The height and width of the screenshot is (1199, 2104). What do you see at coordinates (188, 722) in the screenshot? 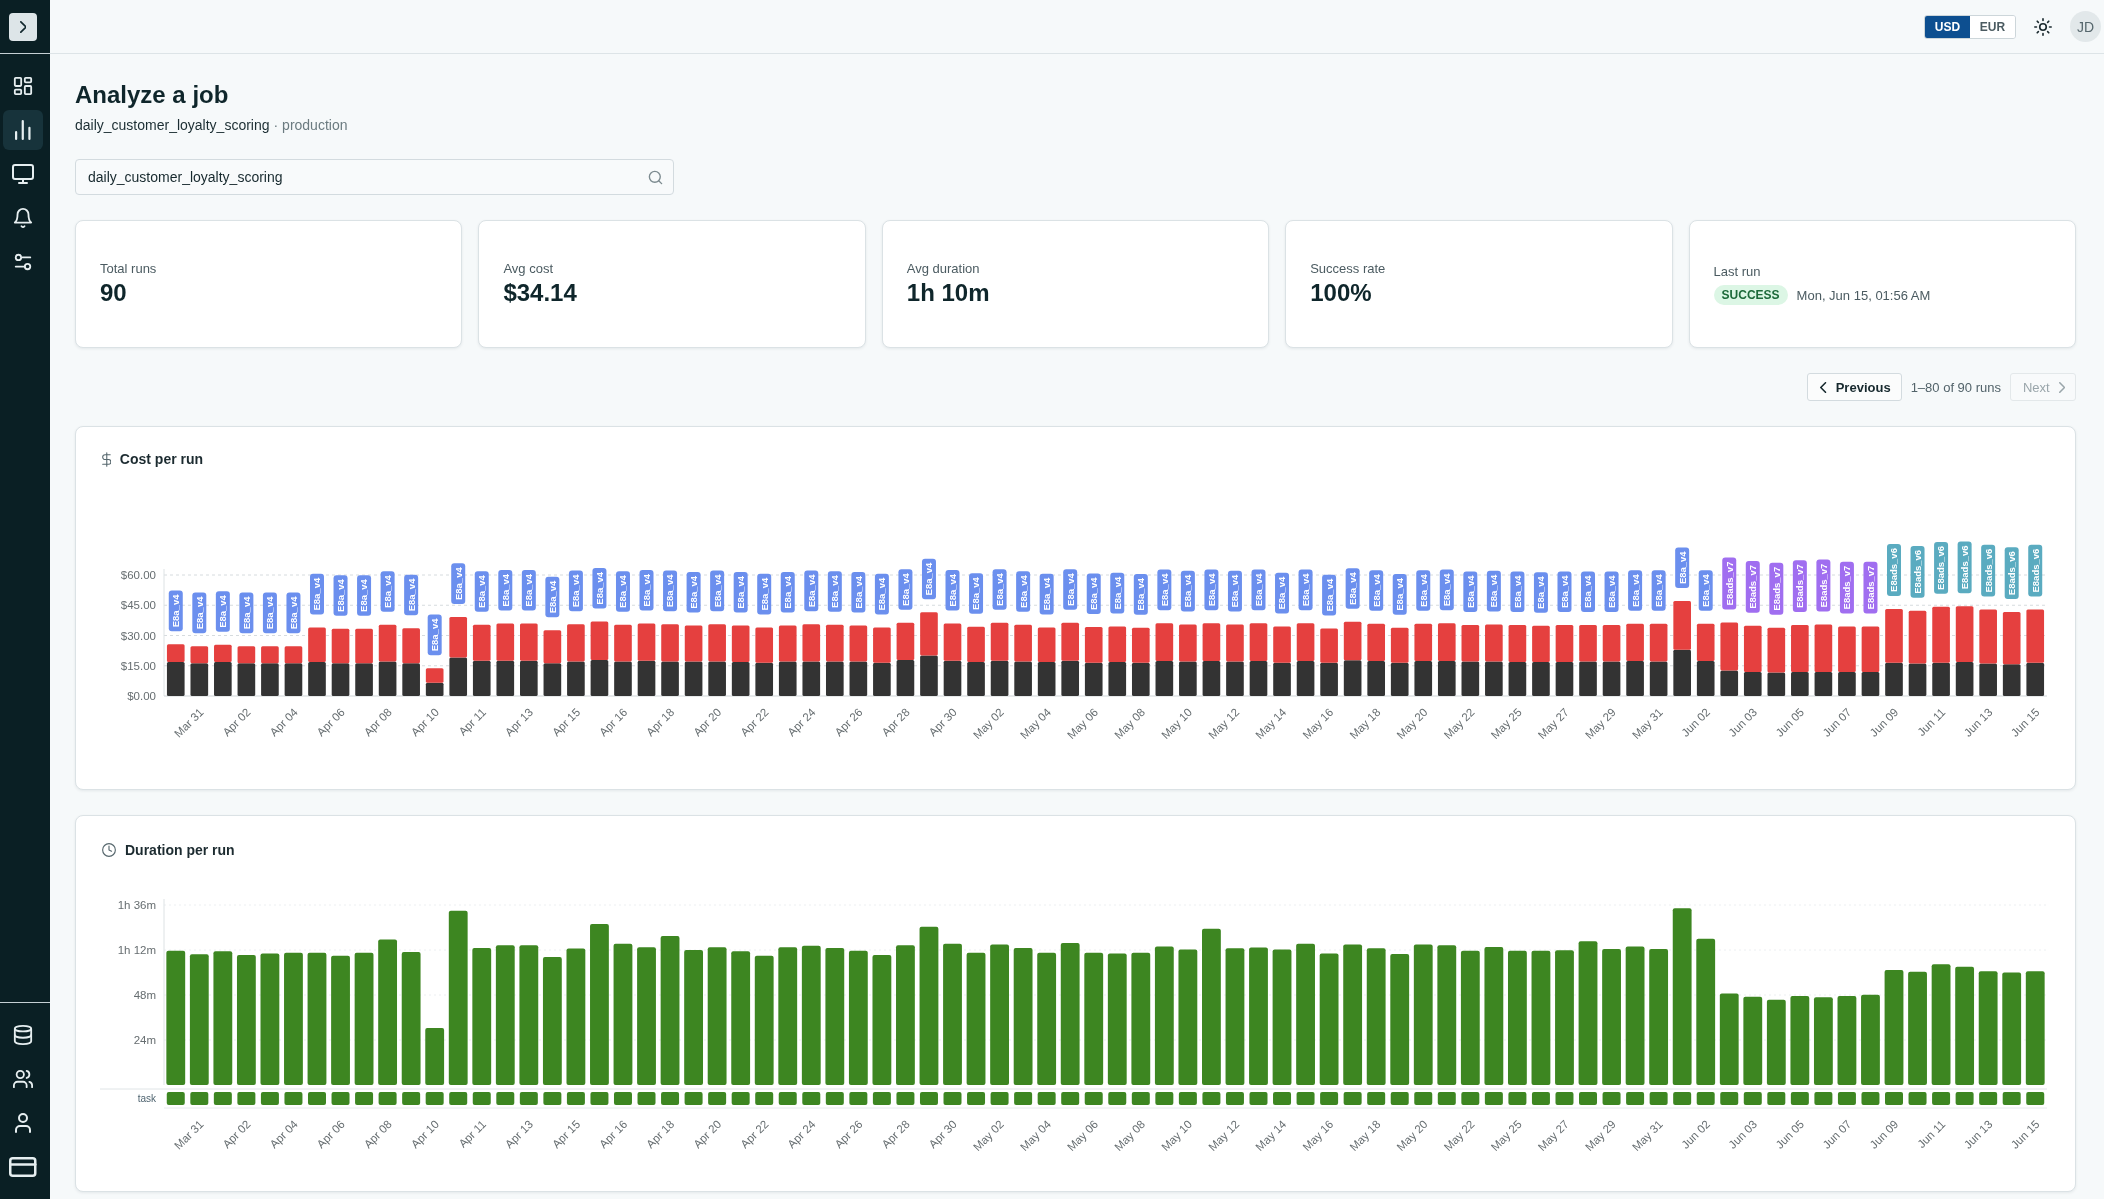
I see `date-label: Mar 31` at bounding box center [188, 722].